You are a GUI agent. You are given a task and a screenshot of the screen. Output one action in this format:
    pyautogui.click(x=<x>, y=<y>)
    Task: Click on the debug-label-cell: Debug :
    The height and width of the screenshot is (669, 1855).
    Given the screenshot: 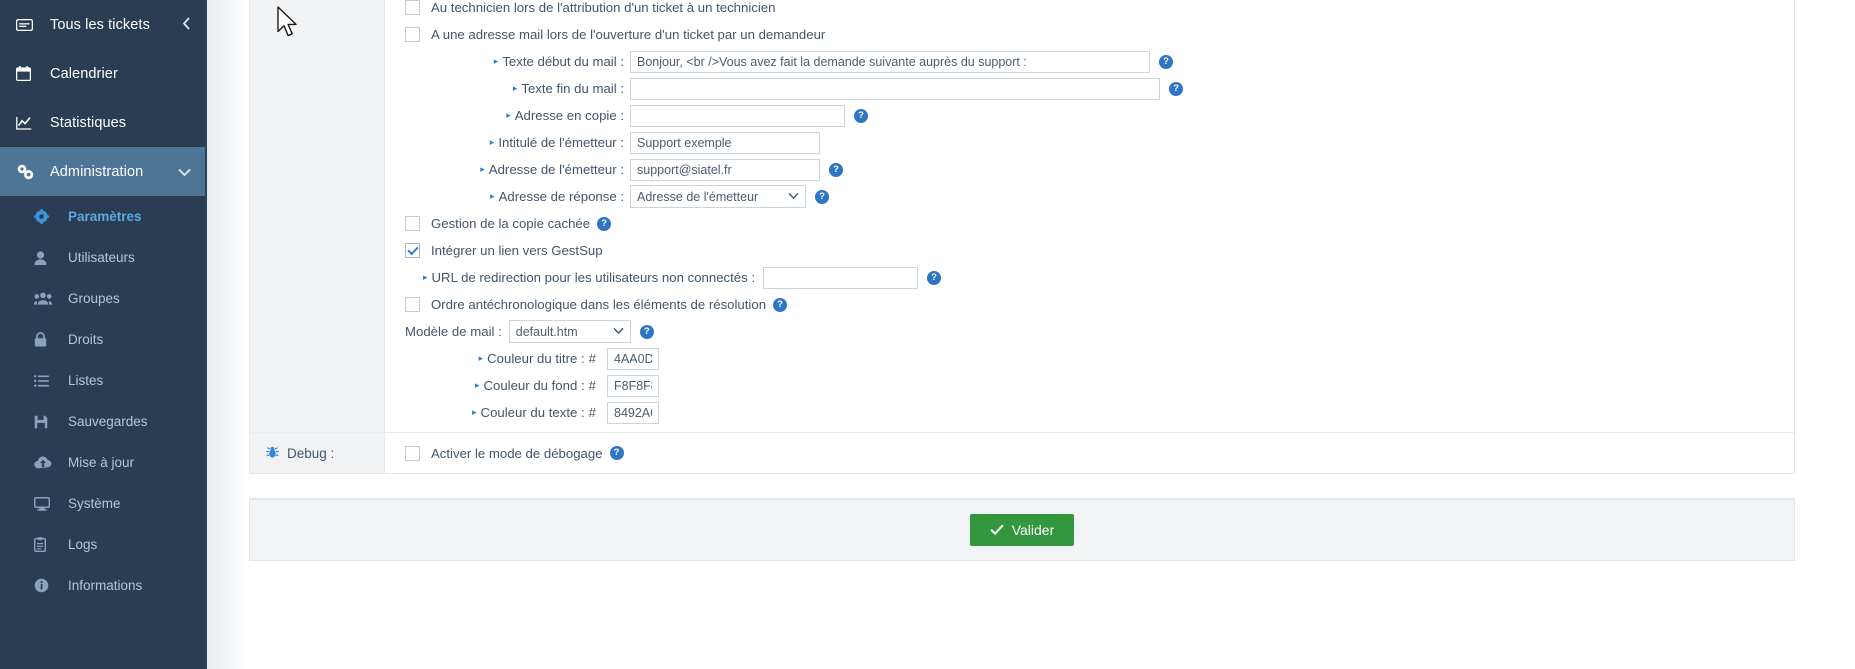 What is the action you would take?
    pyautogui.click(x=317, y=453)
    